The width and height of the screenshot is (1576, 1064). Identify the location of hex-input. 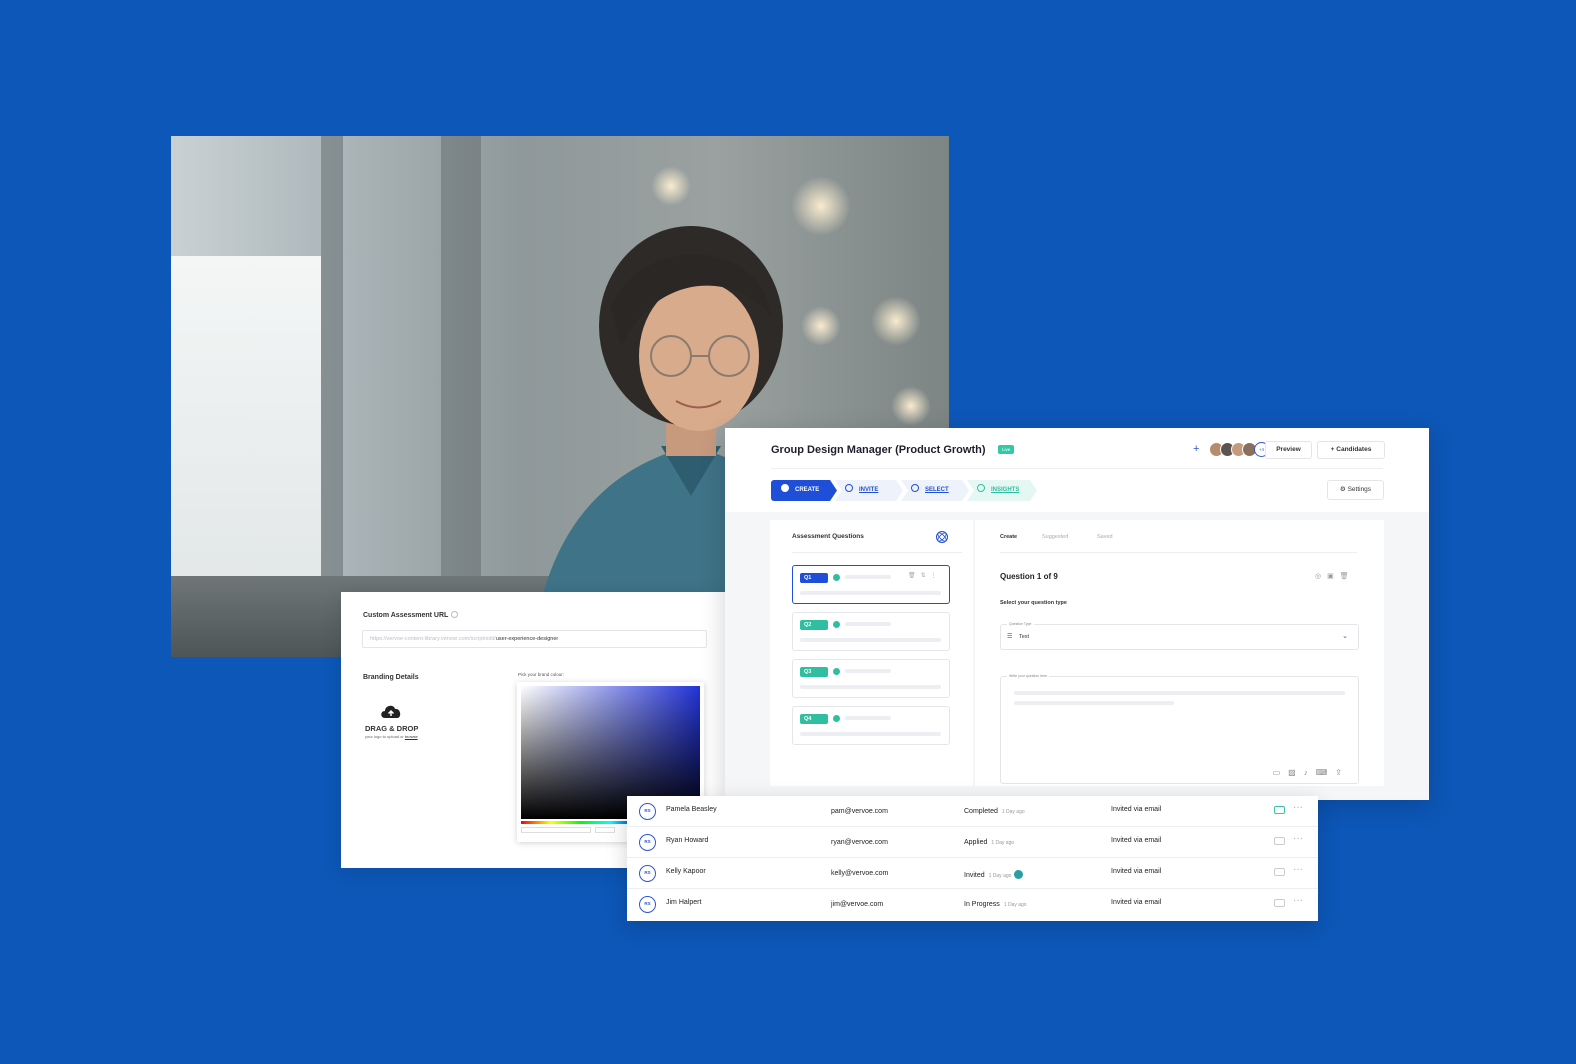
(556, 830).